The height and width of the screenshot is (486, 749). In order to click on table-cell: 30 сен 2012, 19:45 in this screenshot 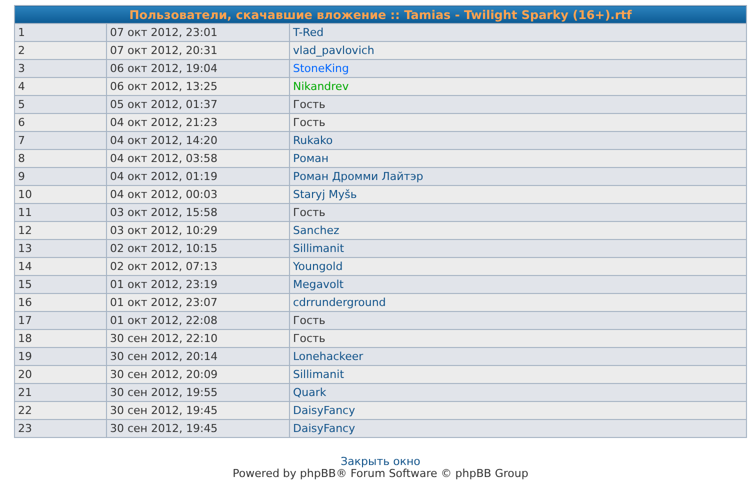, I will do `click(198, 429)`.